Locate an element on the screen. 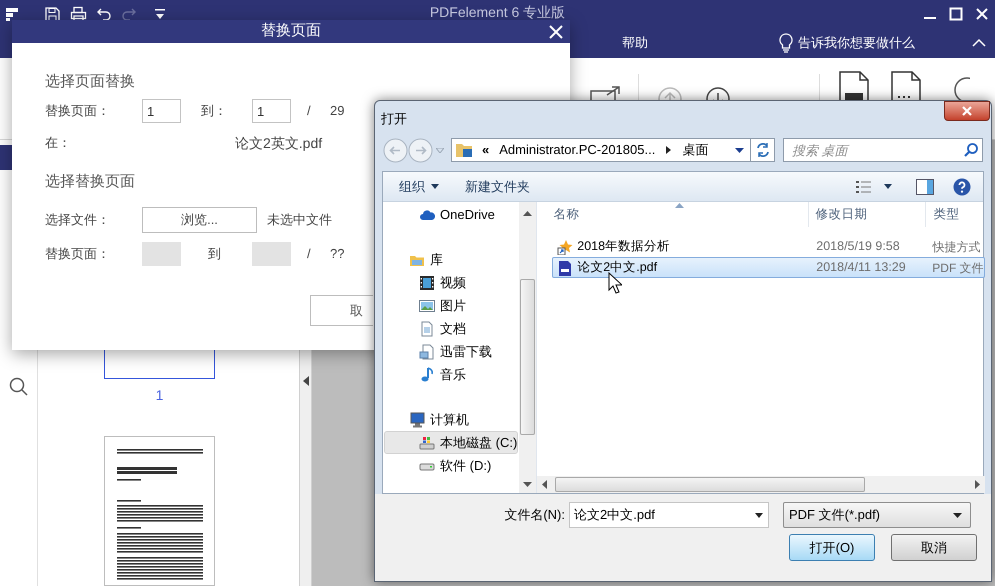 This screenshot has height=586, width=995. lightbulb-icon is located at coordinates (786, 43).